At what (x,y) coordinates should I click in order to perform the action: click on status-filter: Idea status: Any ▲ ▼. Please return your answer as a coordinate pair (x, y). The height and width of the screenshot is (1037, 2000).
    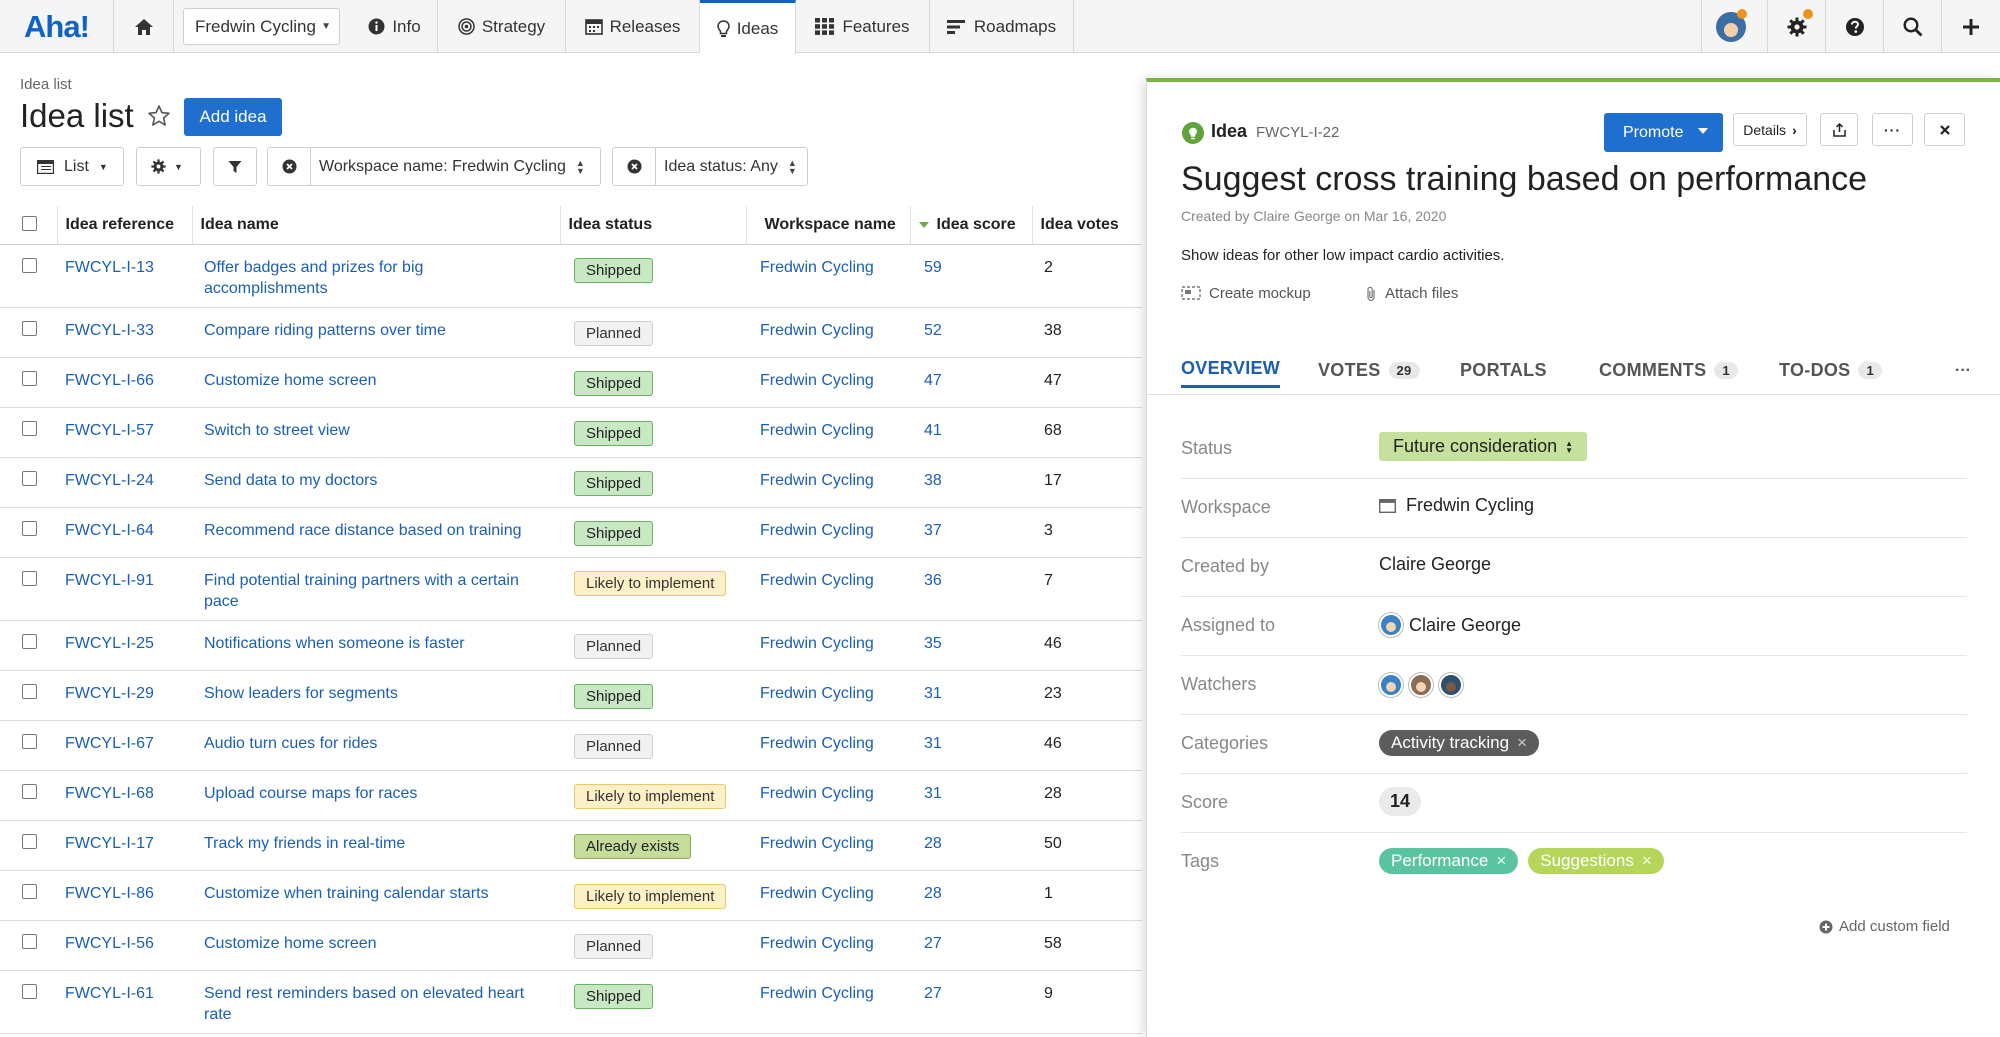
    Looking at the image, I should click on (710, 166).